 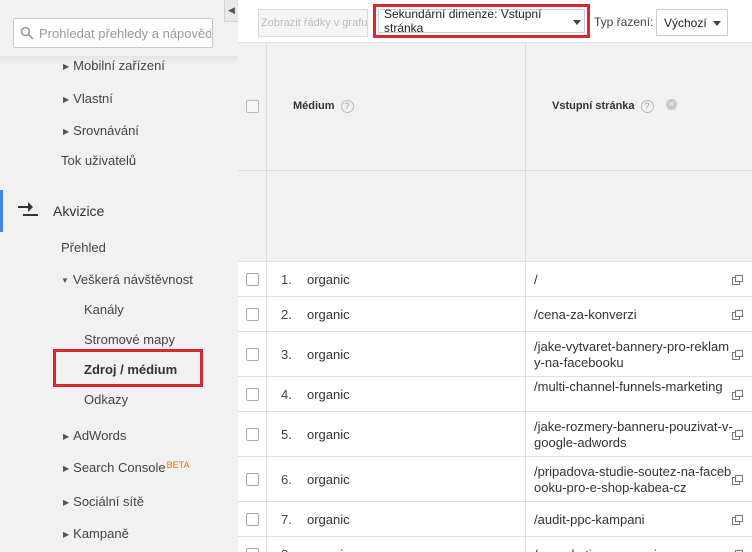 What do you see at coordinates (125, 33) in the screenshot?
I see `search-input` at bounding box center [125, 33].